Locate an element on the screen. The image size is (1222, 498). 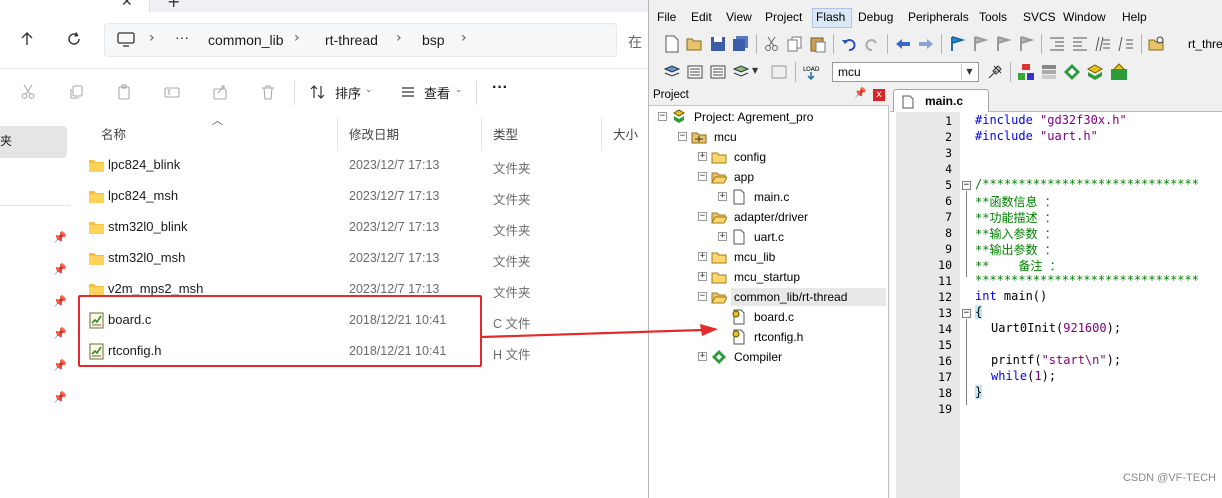
toolbar-find-combo: rt_thre is located at coordinates (1205, 44).